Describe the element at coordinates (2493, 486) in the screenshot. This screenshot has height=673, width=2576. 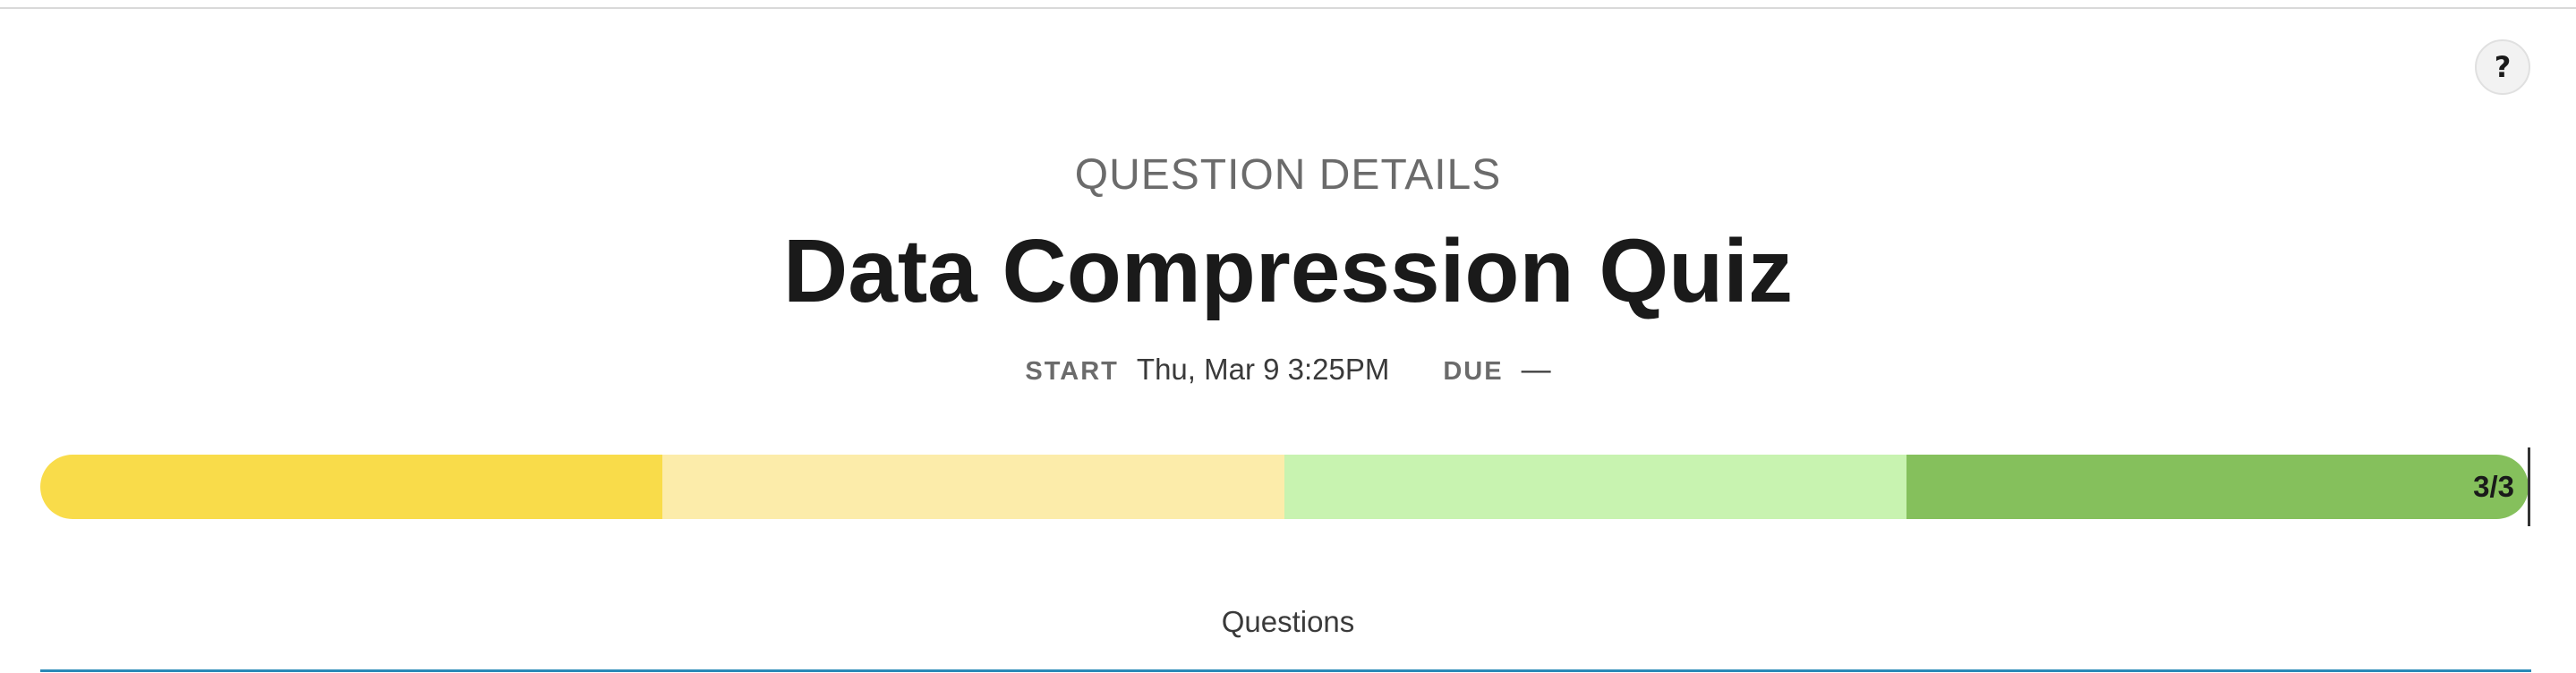
I see `progress-count: 3/3` at that location.